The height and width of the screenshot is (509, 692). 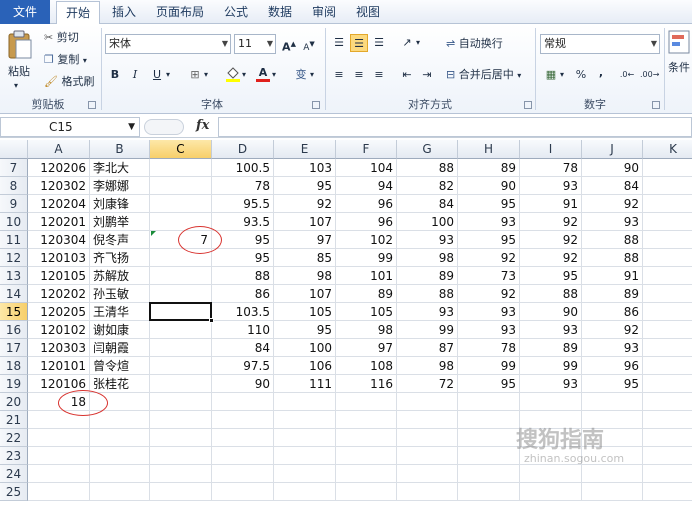 What do you see at coordinates (359, 75) in the screenshot?
I see `align-center-button: ≡` at bounding box center [359, 75].